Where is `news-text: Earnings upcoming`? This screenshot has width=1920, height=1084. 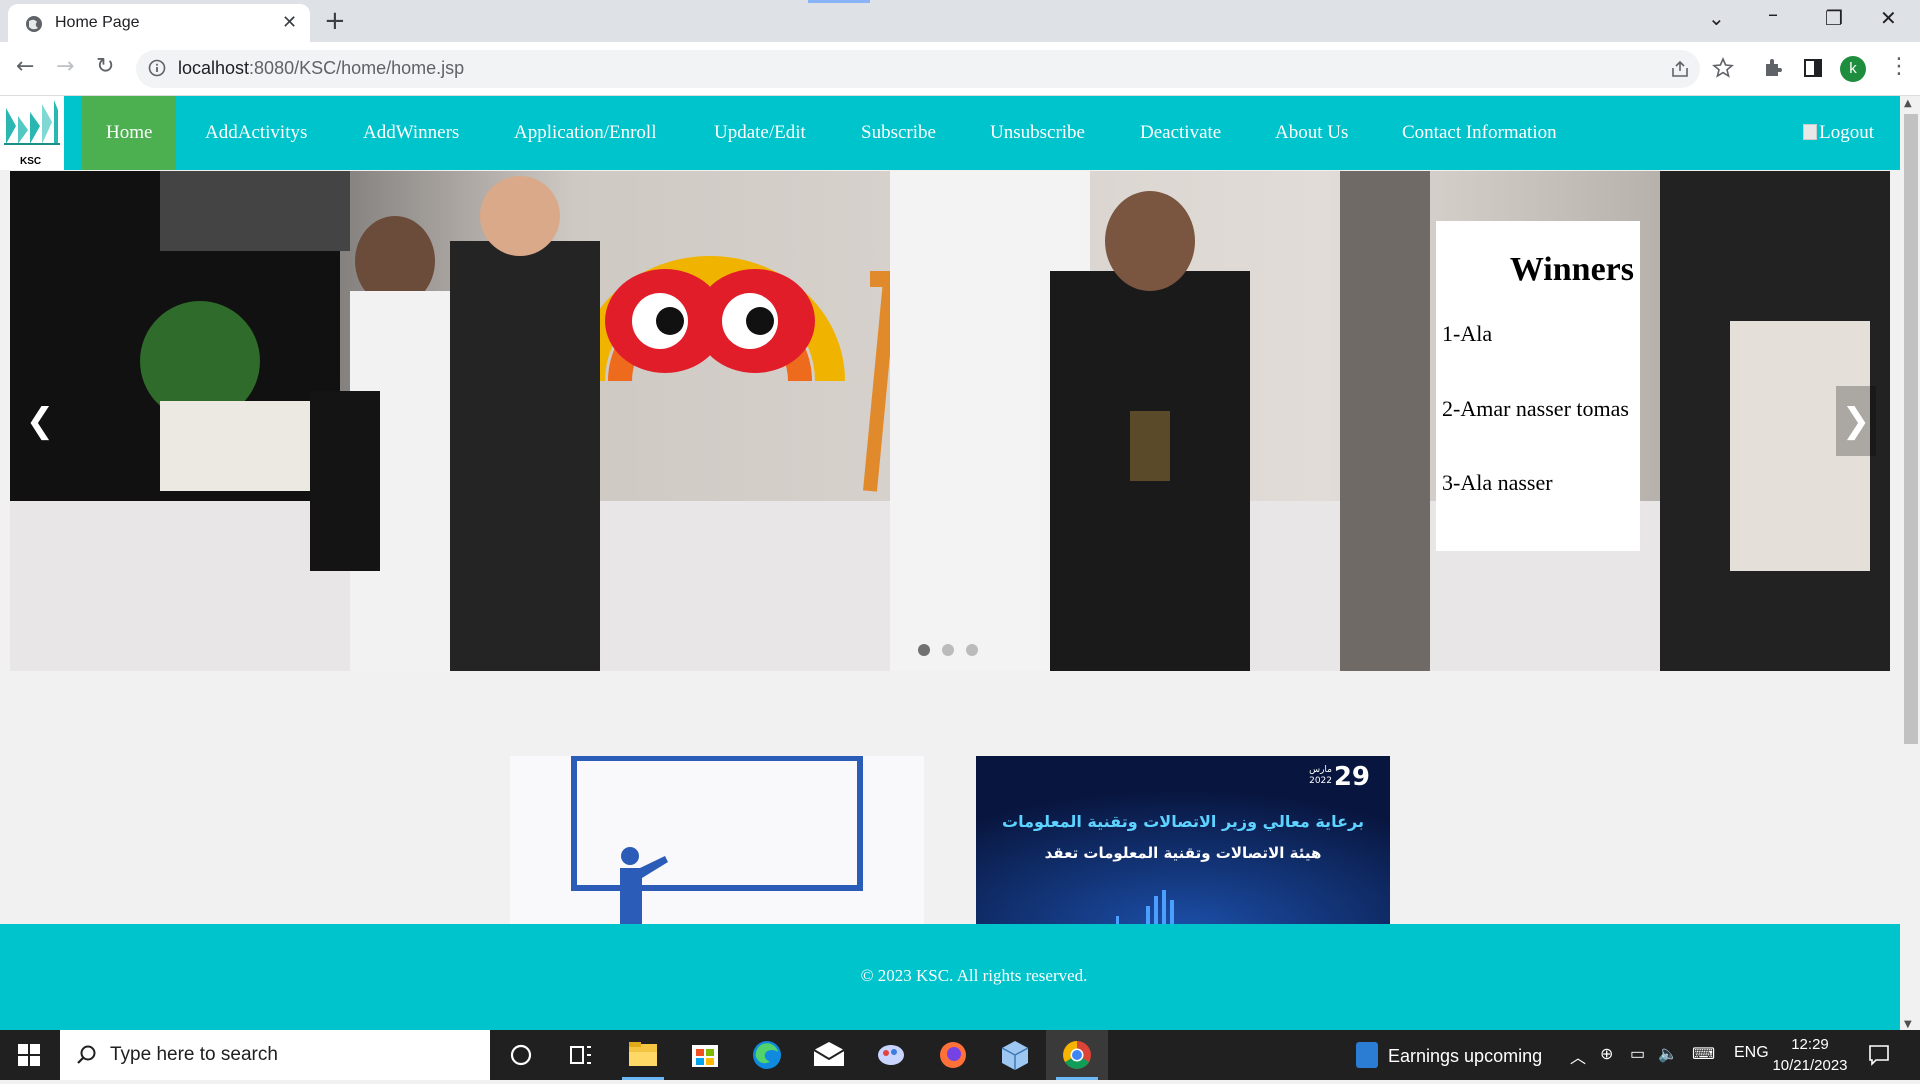 news-text: Earnings upcoming is located at coordinates (1465, 1056).